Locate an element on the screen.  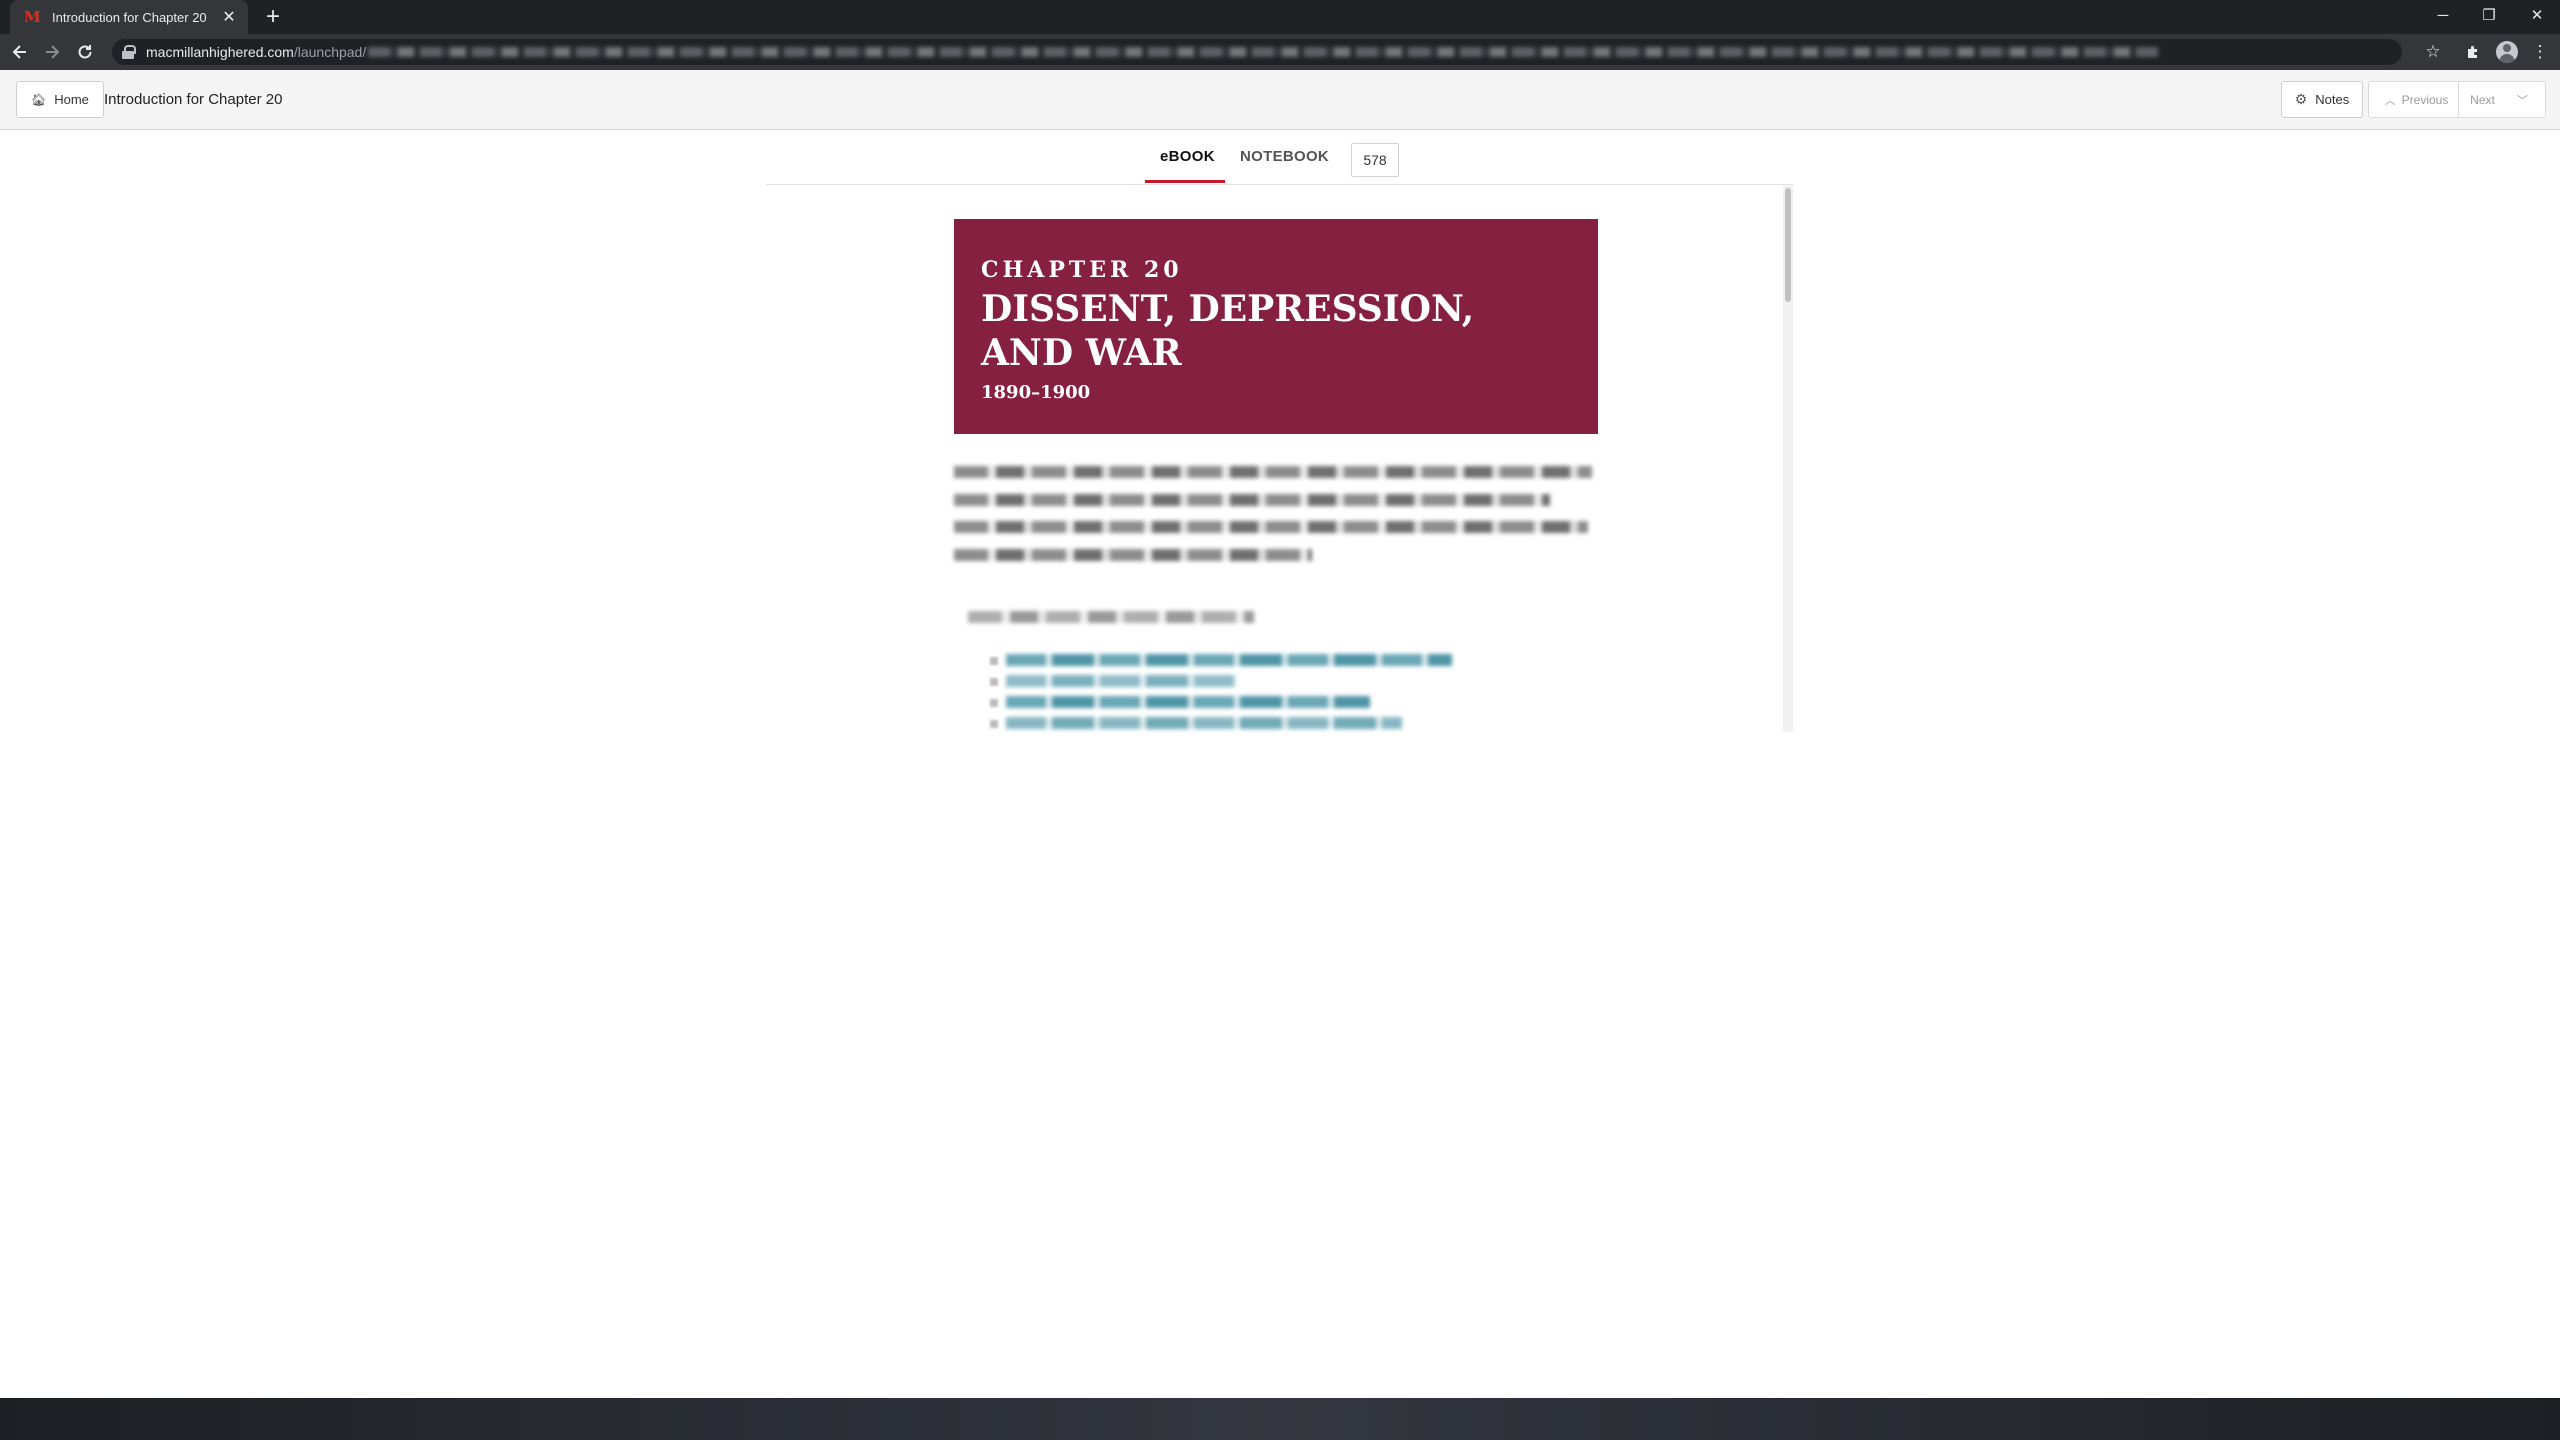
forward-arrow-icon is located at coordinates (52, 52).